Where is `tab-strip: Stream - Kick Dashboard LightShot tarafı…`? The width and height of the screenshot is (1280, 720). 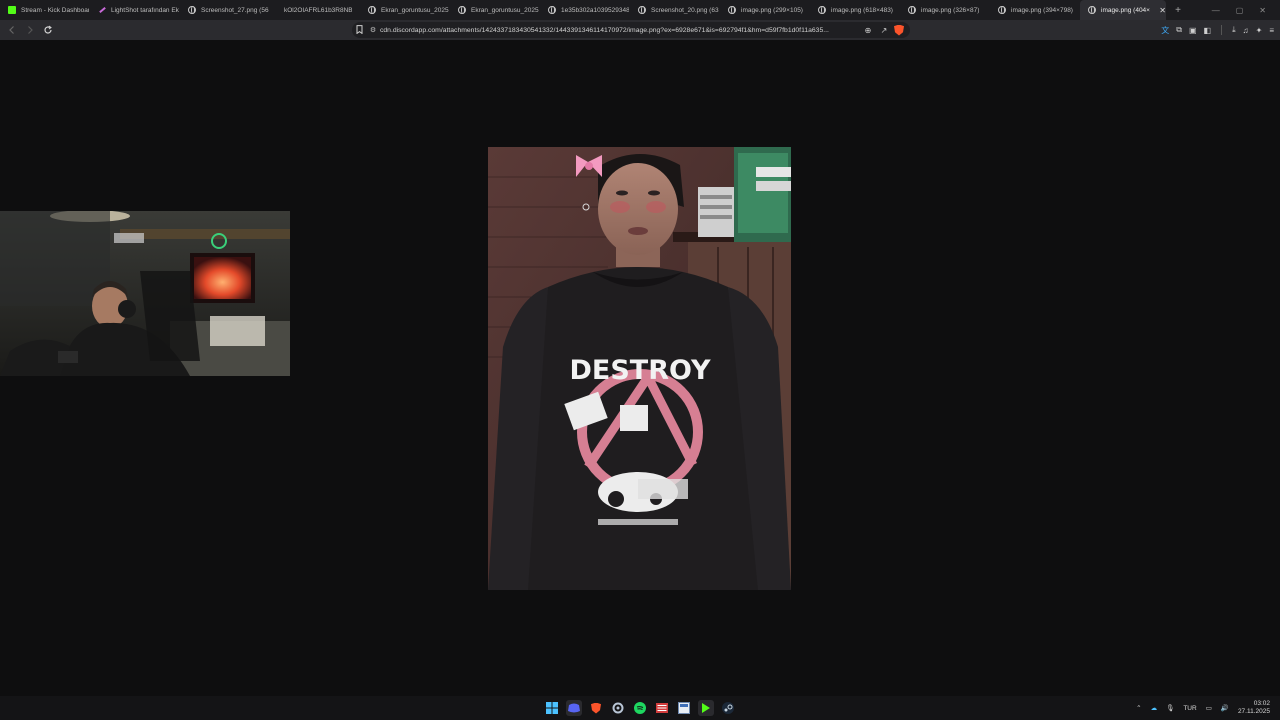
tab-strip: Stream - Kick Dashboard LightShot tarafı… is located at coordinates (640, 10).